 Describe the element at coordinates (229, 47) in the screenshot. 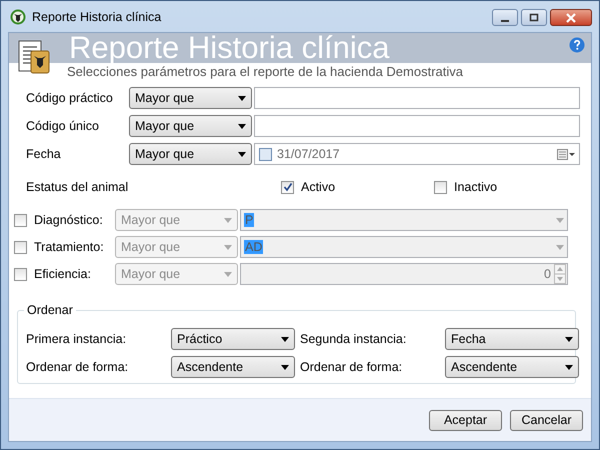

I see `report-title: Reporte Historia clínica` at that location.